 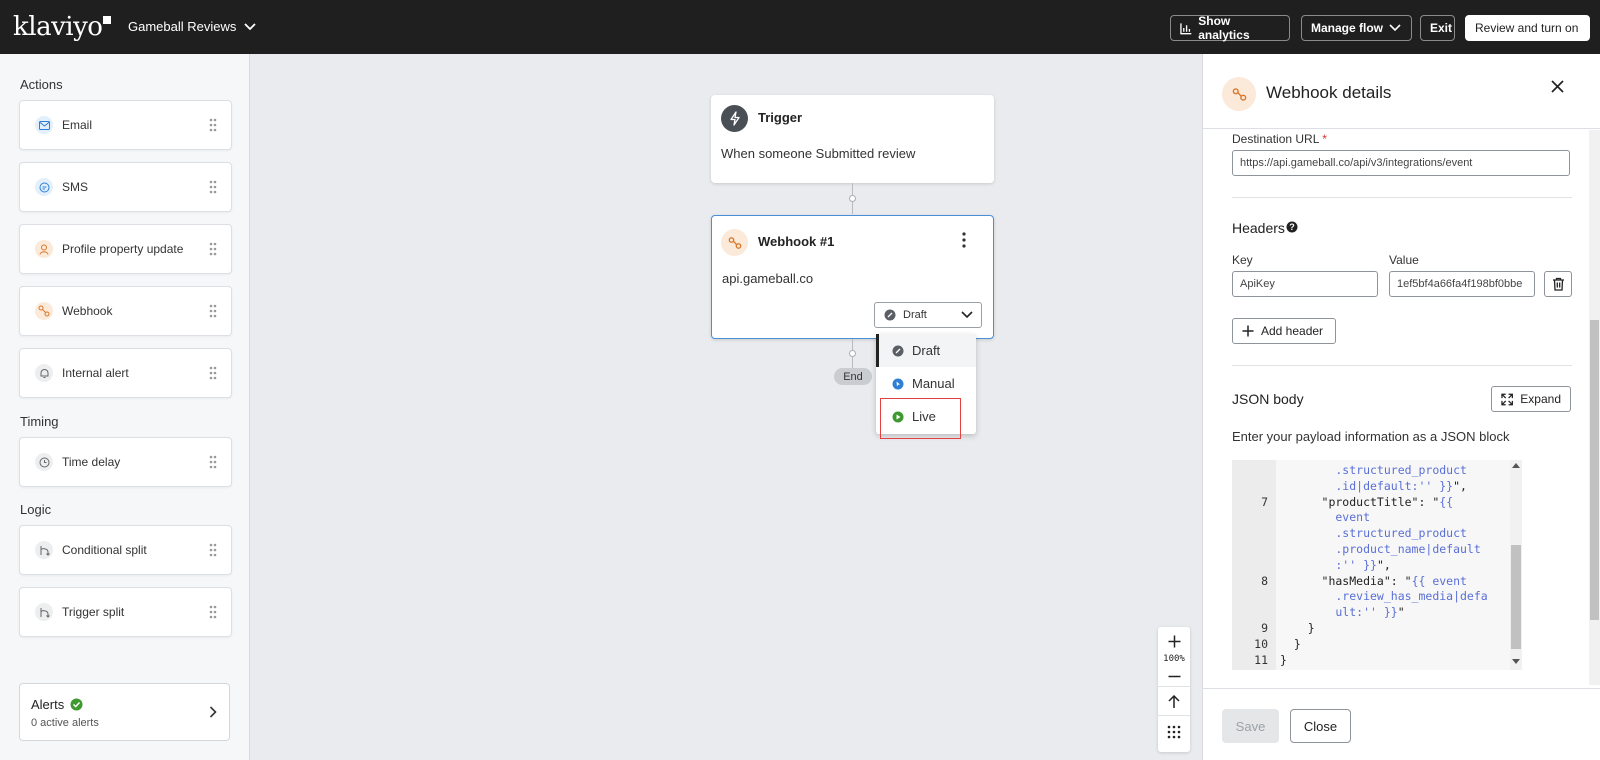 What do you see at coordinates (1516, 597) in the screenshot?
I see `editor-scrollbar-thumb` at bounding box center [1516, 597].